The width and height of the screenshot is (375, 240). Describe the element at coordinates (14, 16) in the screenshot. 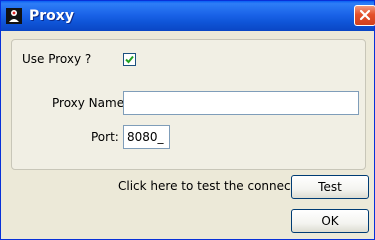

I see `java-duke-icon` at that location.